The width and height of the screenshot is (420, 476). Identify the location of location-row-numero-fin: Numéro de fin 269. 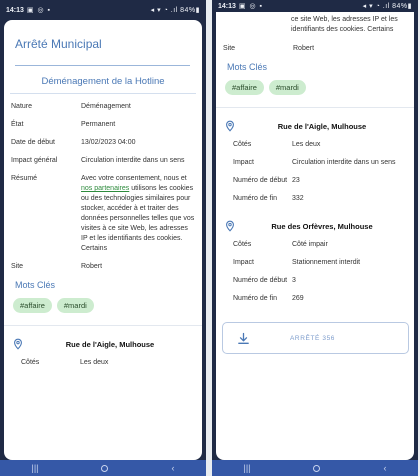
(320, 299).